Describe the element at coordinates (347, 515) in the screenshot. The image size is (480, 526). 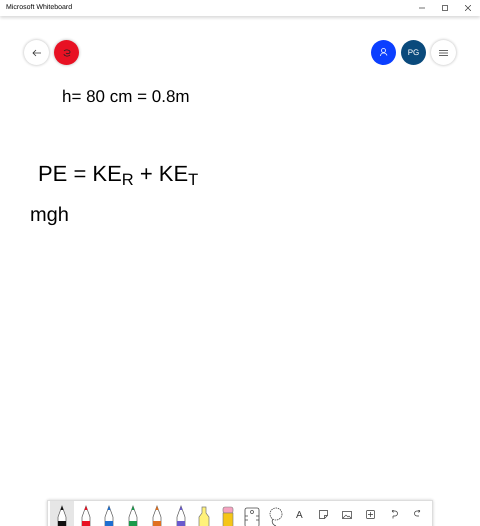
I see `image-icon` at that location.